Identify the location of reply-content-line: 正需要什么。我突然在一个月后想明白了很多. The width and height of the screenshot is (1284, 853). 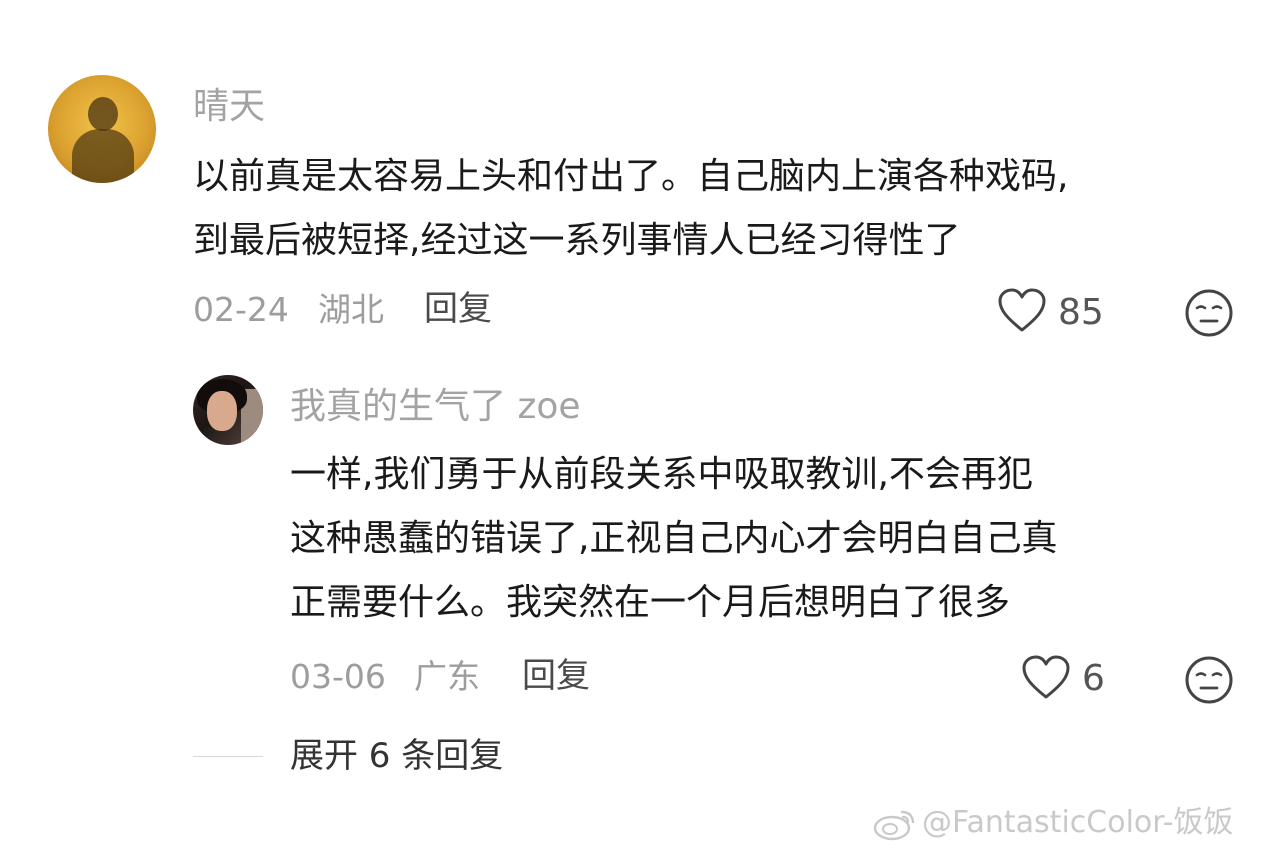
(650, 602).